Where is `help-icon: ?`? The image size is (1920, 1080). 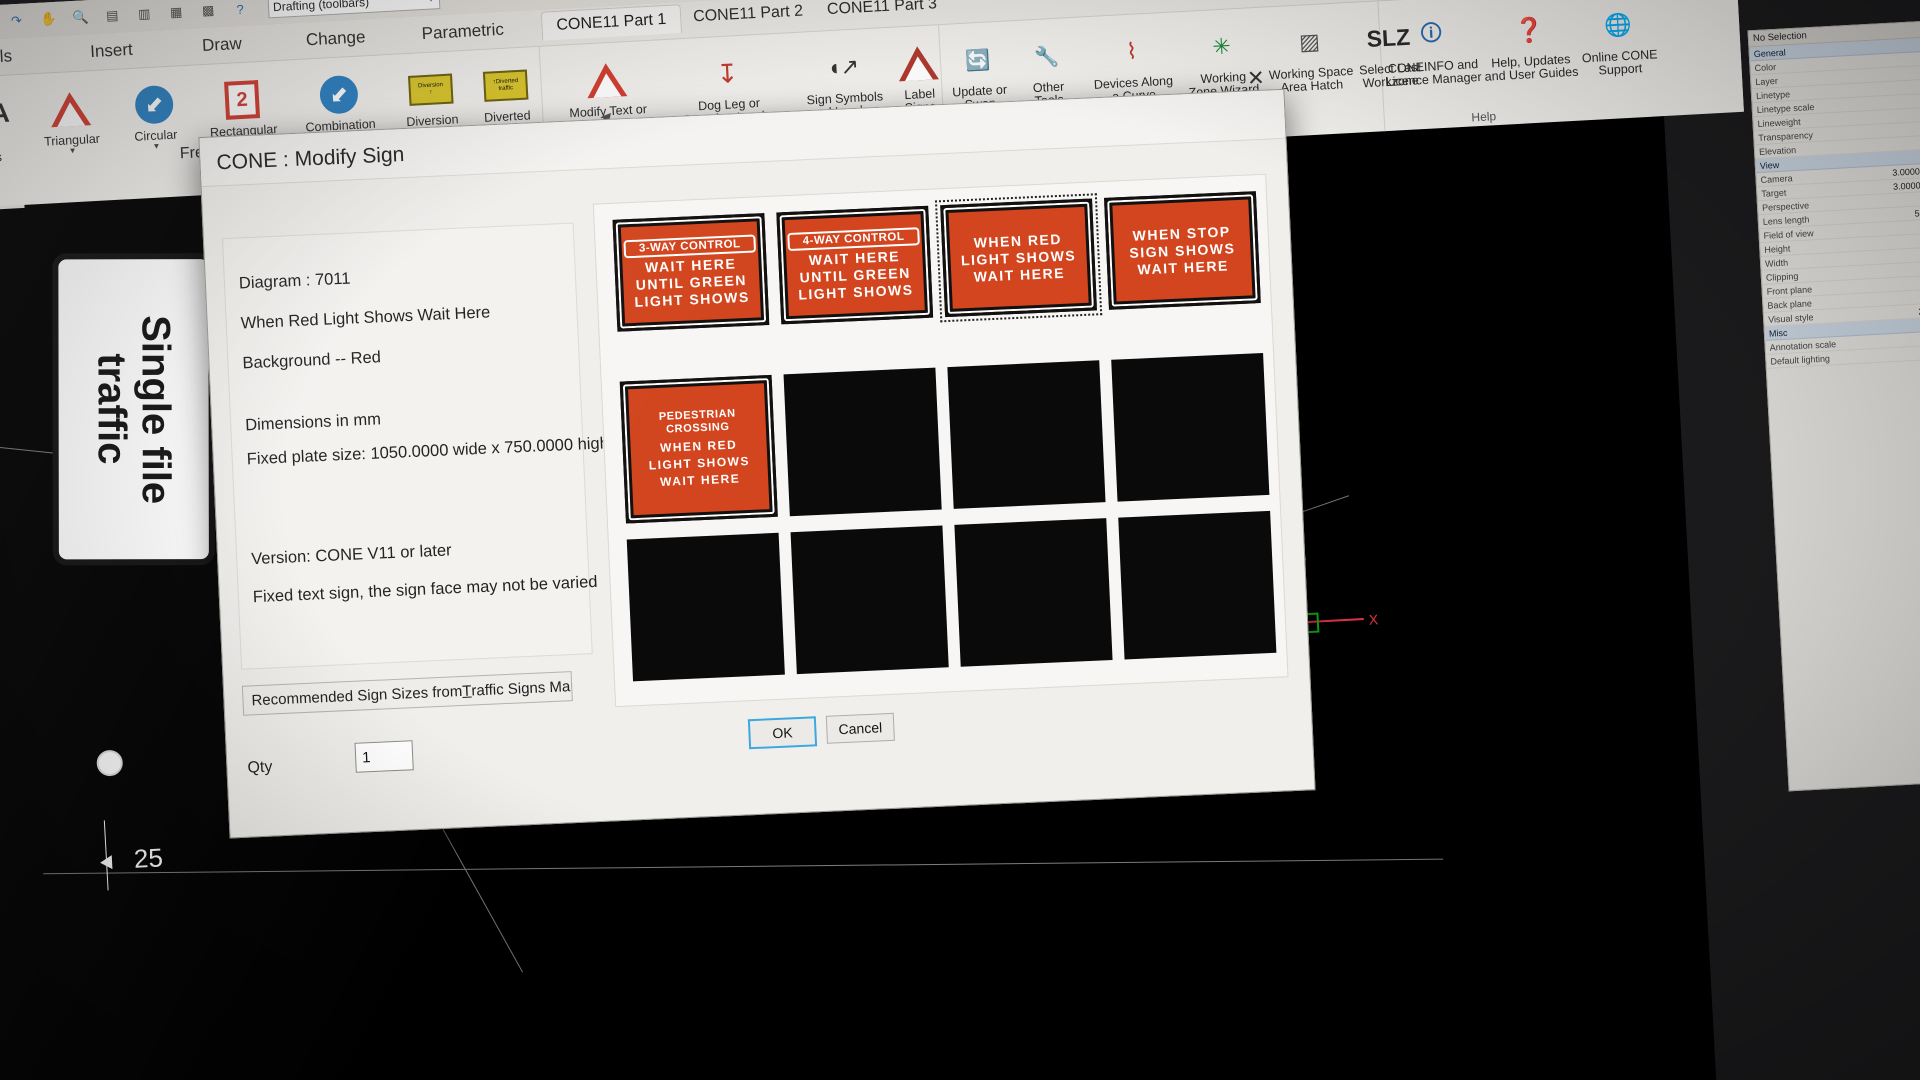 help-icon: ? is located at coordinates (240, 10).